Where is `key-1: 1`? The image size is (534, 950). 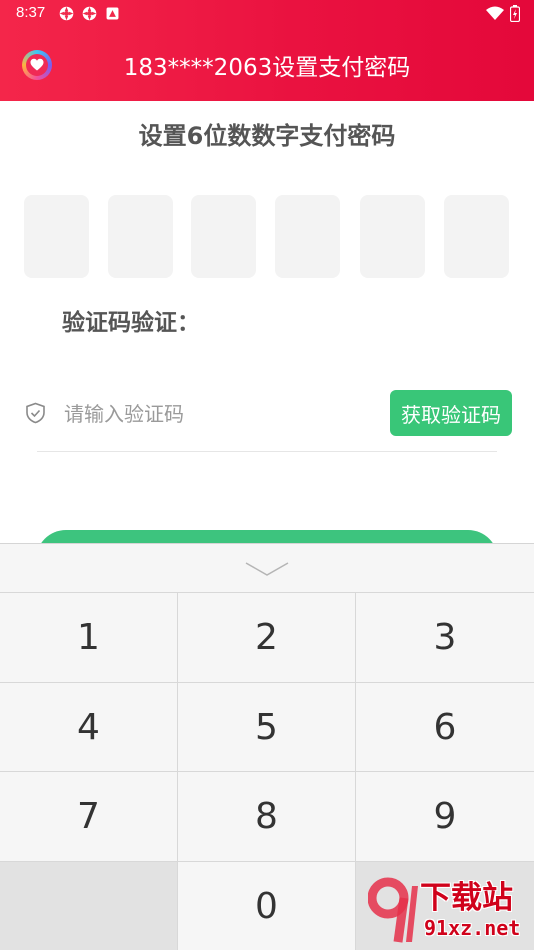 key-1: 1 is located at coordinates (89, 637).